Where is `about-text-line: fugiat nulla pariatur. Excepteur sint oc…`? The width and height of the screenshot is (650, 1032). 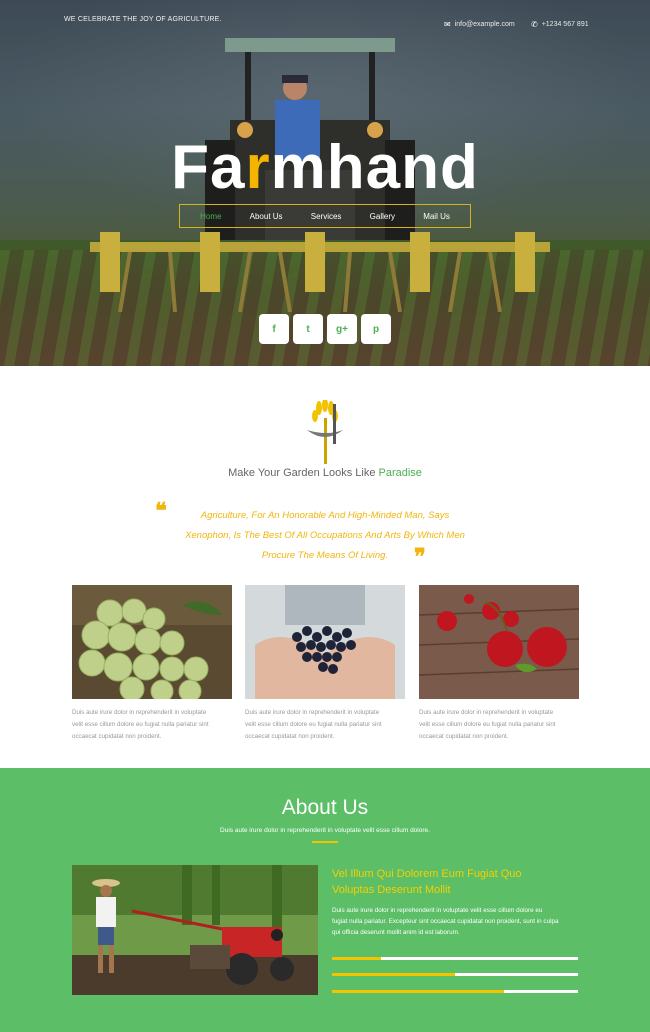 about-text-line: fugiat nulla pariatur. Excepteur sint oc… is located at coordinates (445, 921).